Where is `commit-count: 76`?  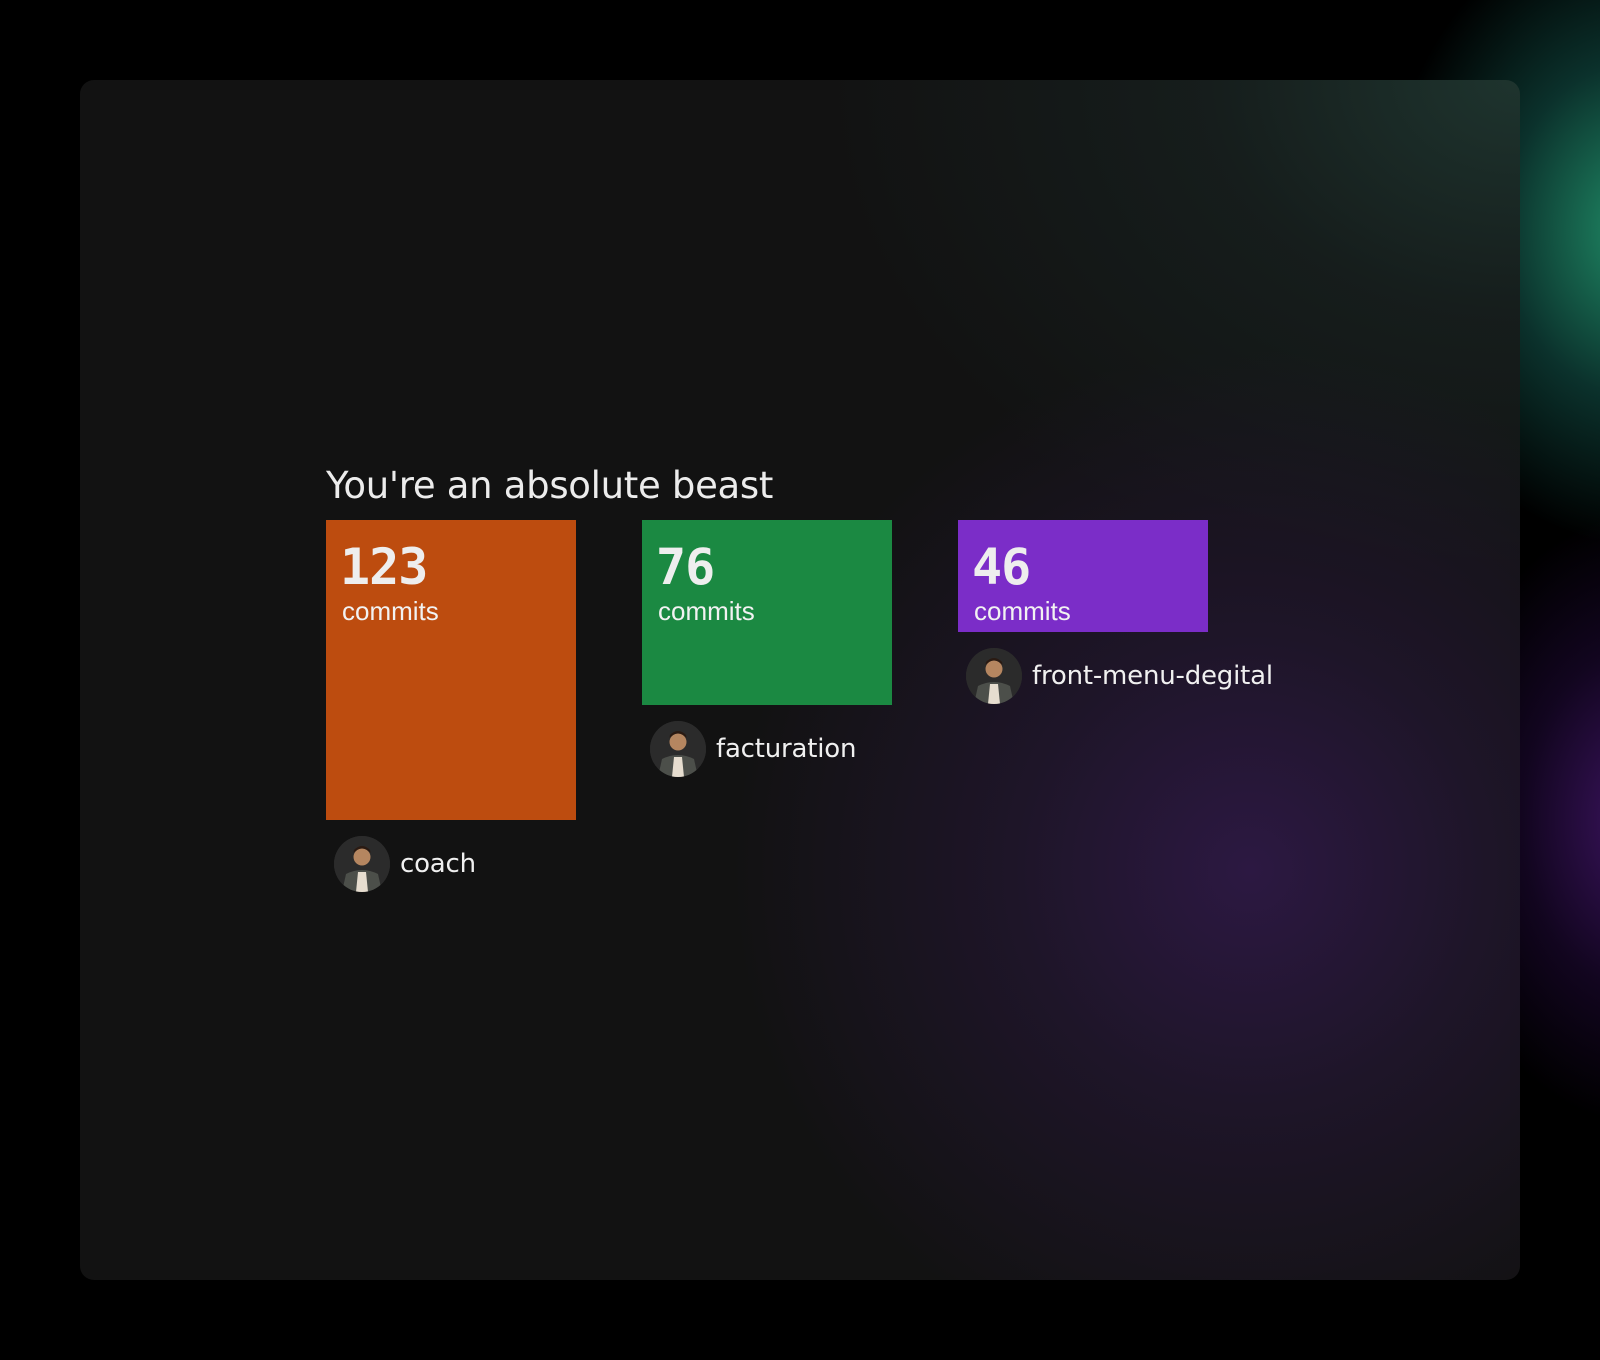
commit-count: 76 is located at coordinates (685, 567).